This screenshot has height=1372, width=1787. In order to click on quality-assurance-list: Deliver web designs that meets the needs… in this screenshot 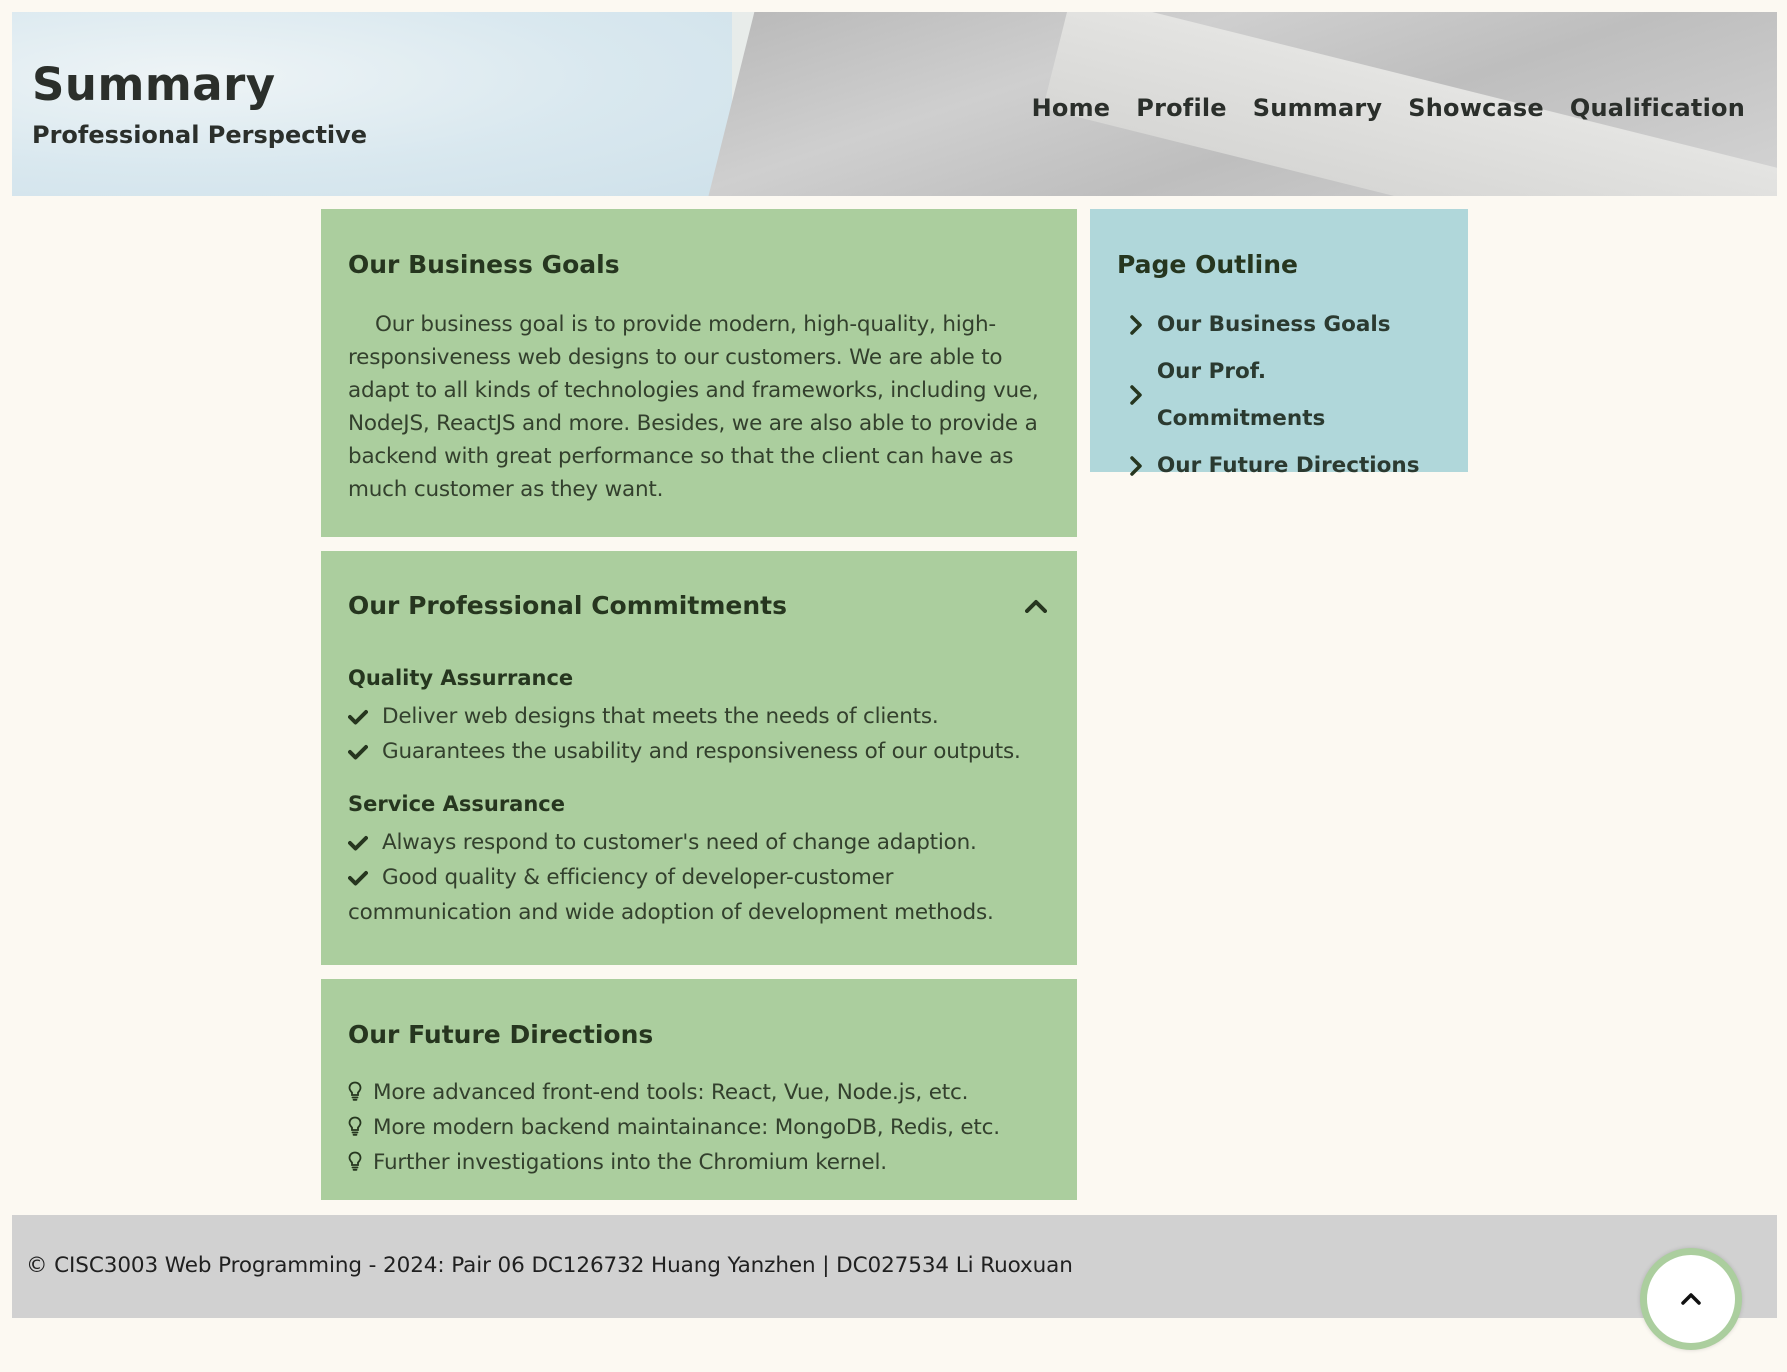, I will do `click(699, 735)`.